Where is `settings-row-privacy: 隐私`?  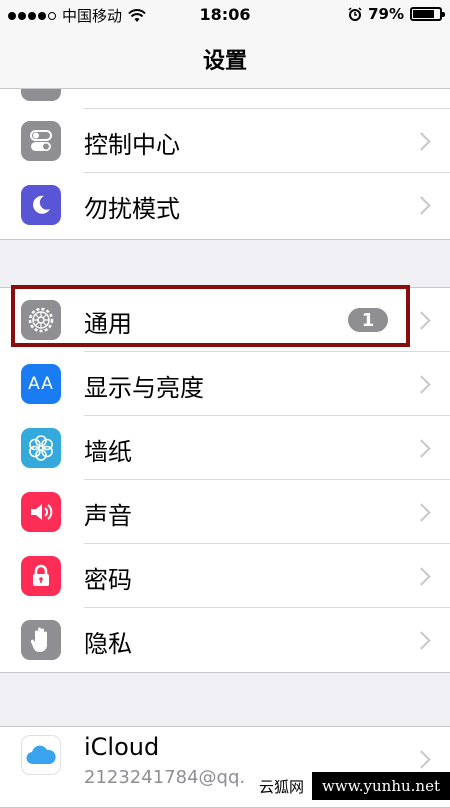
settings-row-privacy: 隐私 is located at coordinates (225, 640).